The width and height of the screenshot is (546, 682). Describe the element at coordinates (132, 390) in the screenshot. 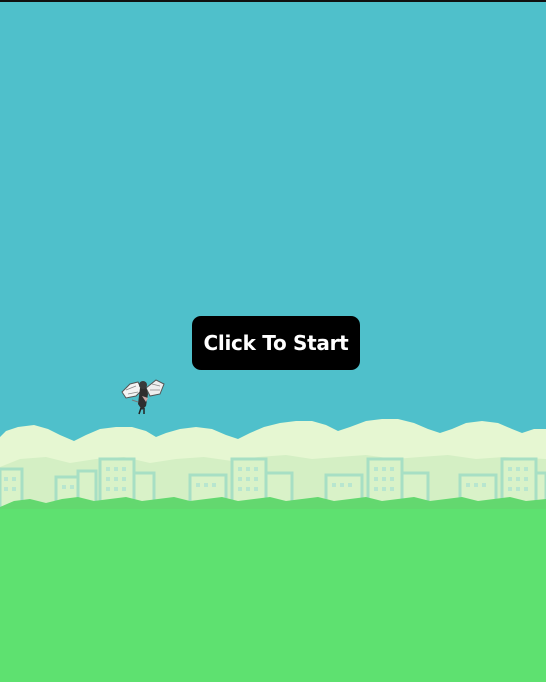

I see `left-wing` at that location.